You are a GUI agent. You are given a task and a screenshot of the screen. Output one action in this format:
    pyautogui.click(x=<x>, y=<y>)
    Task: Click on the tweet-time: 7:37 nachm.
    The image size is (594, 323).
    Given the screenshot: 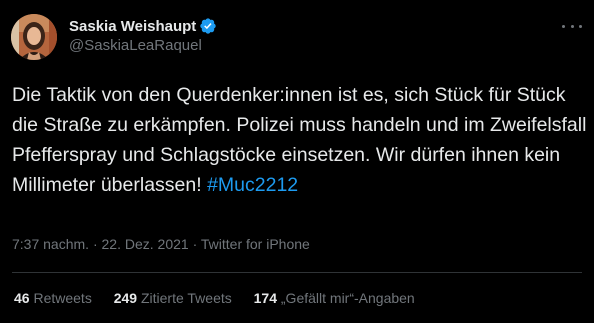 What is the action you would take?
    pyautogui.click(x=50, y=244)
    